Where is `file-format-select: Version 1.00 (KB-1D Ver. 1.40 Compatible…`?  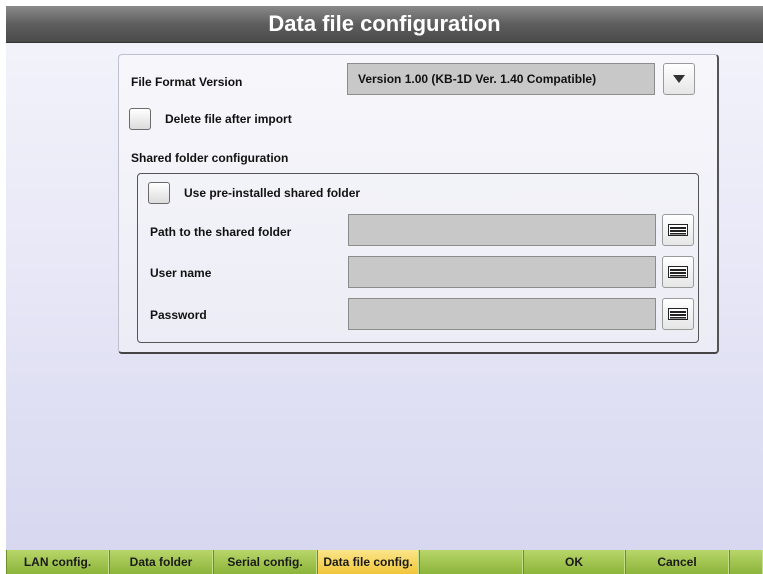
file-format-select: Version 1.00 (KB-1D Ver. 1.40 Compatible… is located at coordinates (501, 79).